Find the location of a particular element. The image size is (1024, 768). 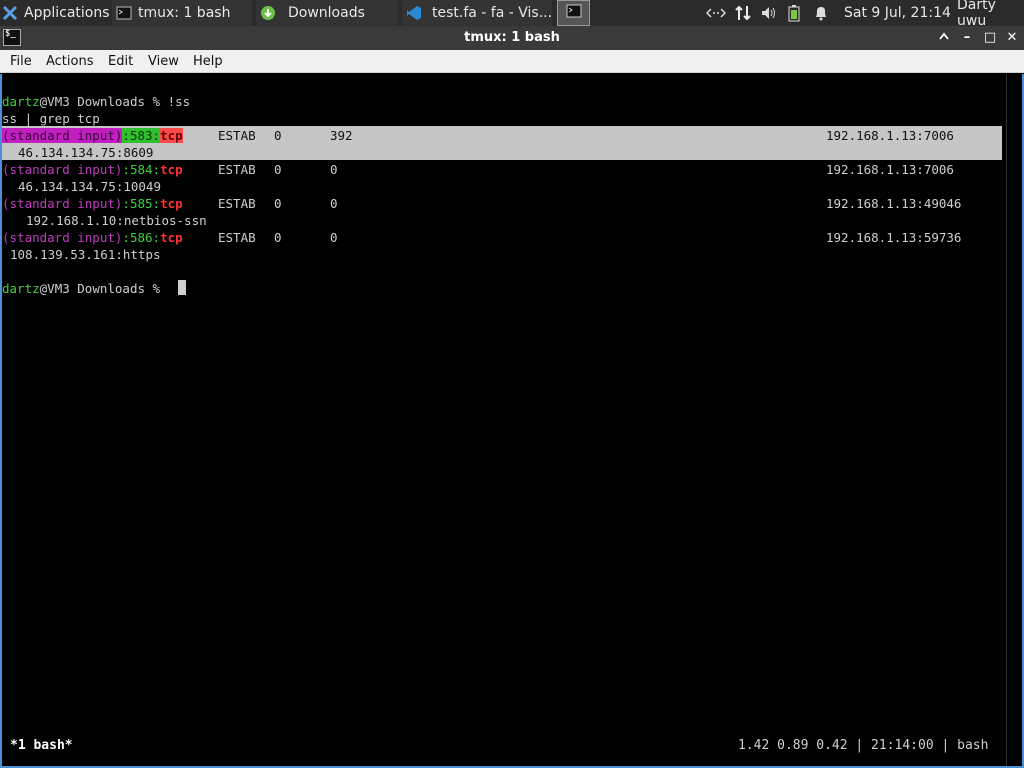

menu-view: View is located at coordinates (163, 61).